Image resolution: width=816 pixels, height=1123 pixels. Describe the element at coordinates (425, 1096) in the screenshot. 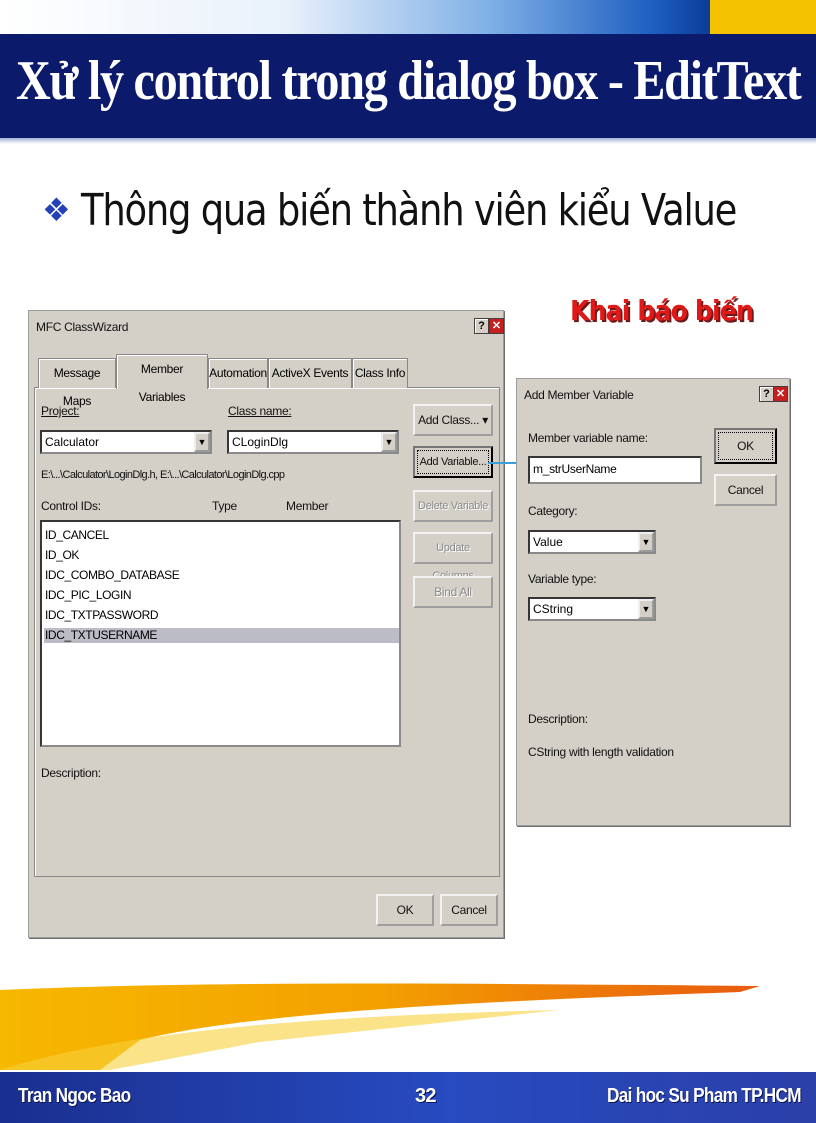

I see `page-number: 32` at that location.